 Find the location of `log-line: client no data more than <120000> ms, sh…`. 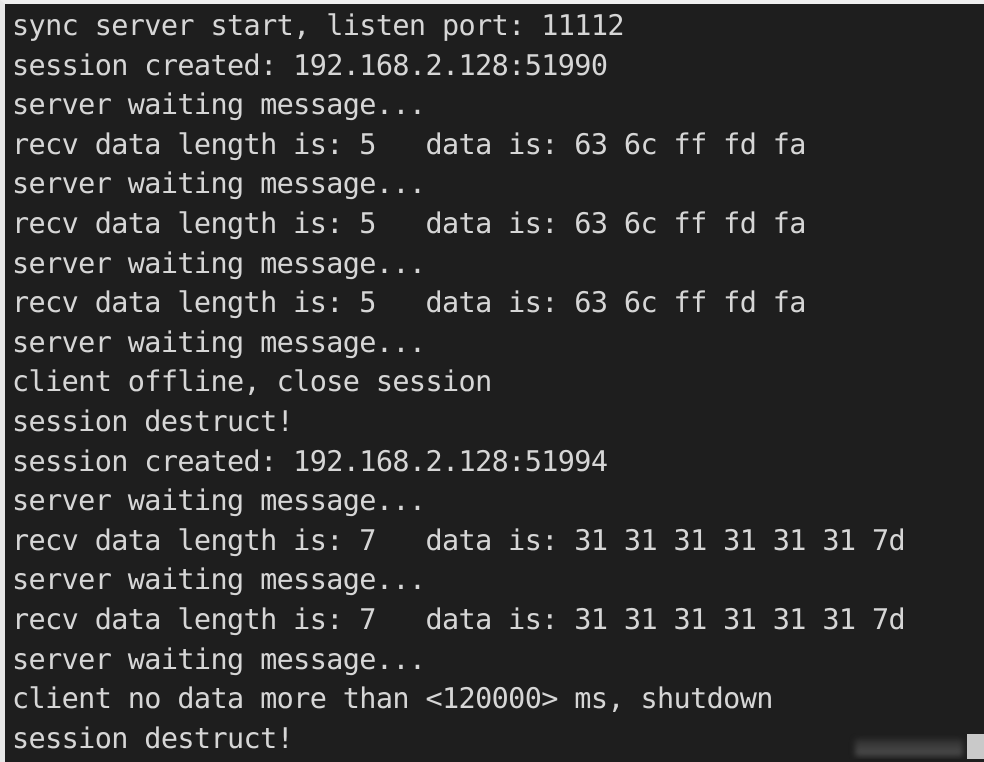

log-line: client no data more than <120000> ms, sh… is located at coordinates (392, 699).